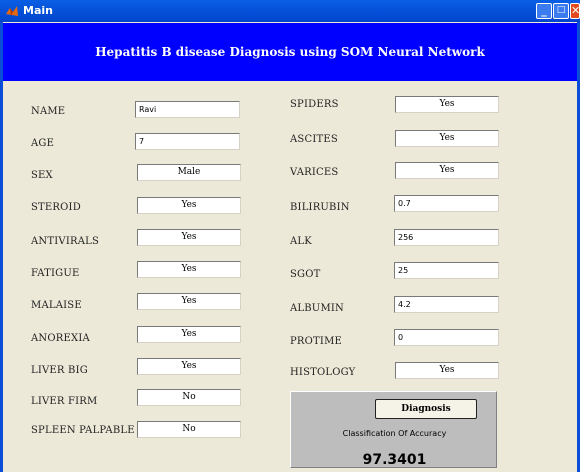 The height and width of the screenshot is (472, 580). Describe the element at coordinates (320, 207) in the screenshot. I see `bilirubin-label: BILIRUBIN` at that location.